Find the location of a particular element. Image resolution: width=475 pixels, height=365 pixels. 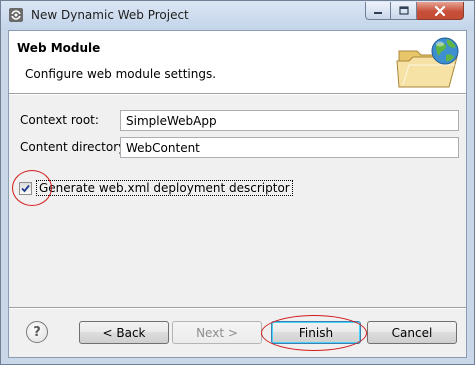

help-button: ? is located at coordinates (37, 332).